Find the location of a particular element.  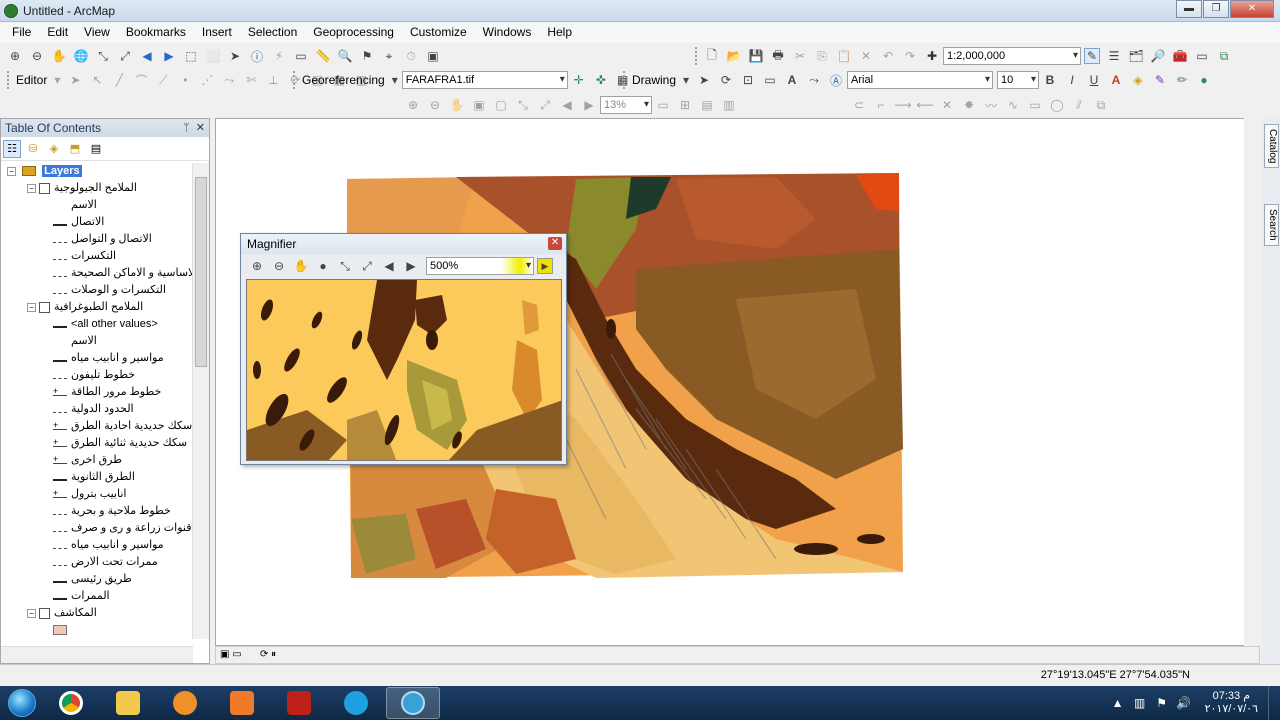

select-elements-arrow-icon: ➤ is located at coordinates (235, 56).